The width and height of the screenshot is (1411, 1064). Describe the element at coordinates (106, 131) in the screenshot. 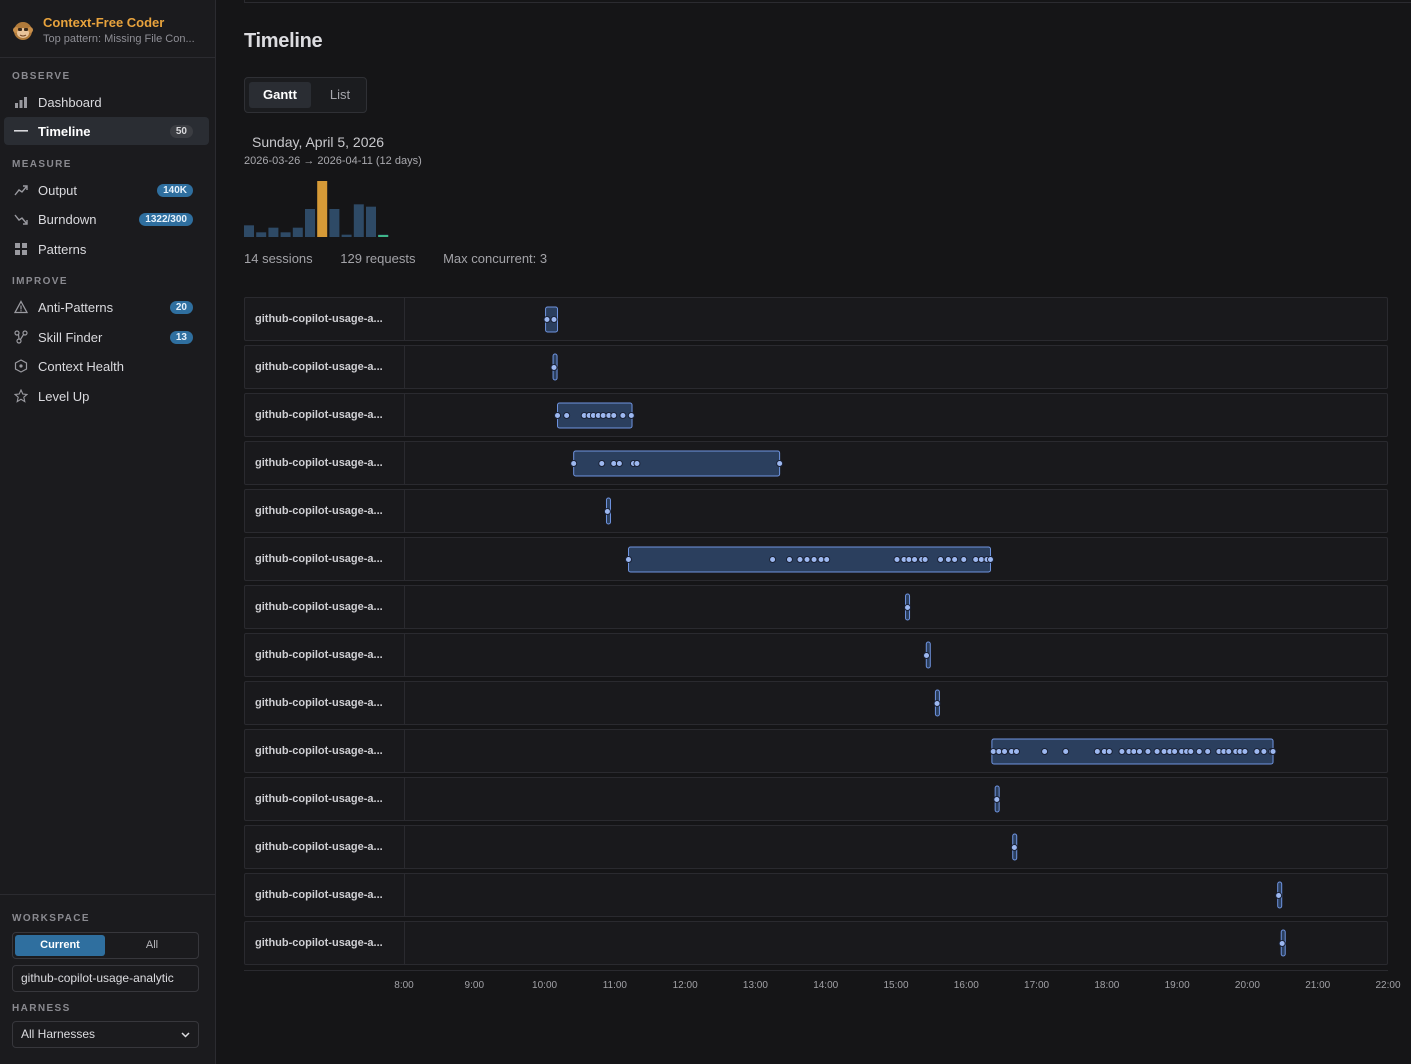

I see `sidebar-item-timeline: Timeline 50` at that location.